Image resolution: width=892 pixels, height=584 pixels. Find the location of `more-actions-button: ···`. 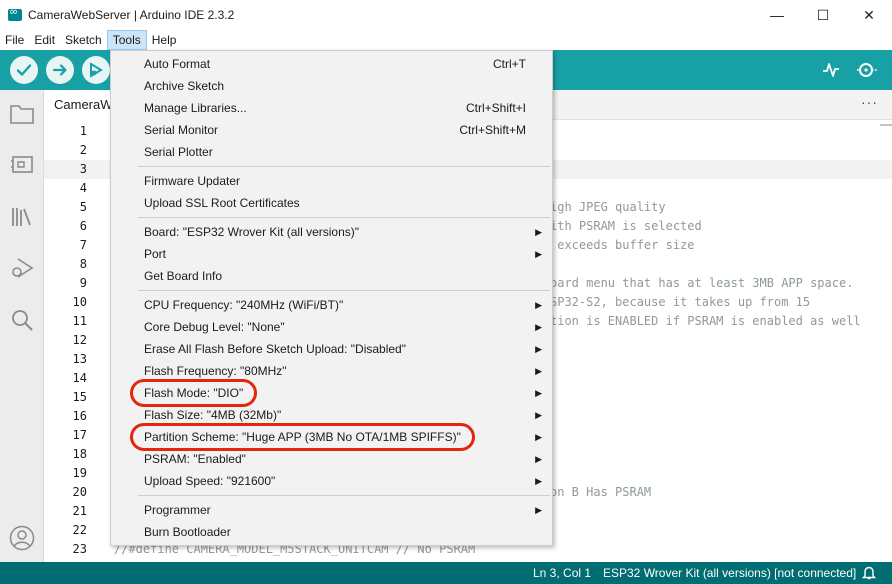

more-actions-button: ··· is located at coordinates (869, 102).